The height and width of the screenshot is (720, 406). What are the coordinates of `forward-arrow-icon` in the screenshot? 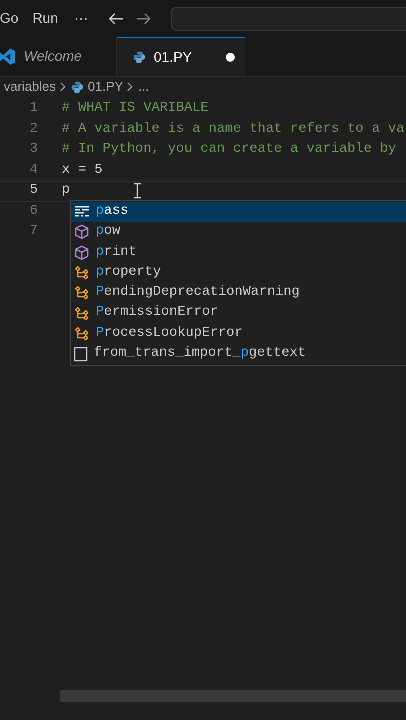 It's located at (144, 19).